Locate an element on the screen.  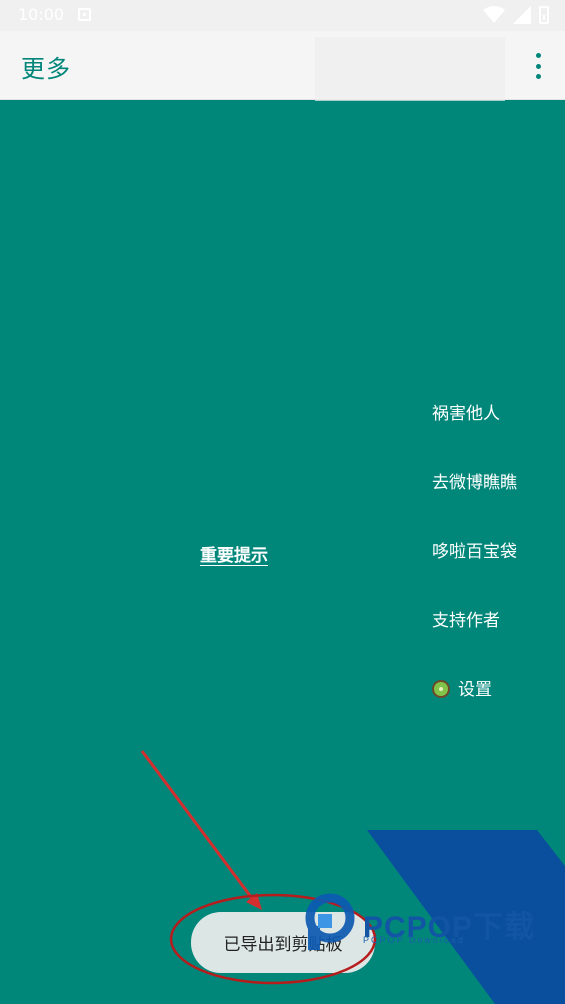
status-time: 10:00 is located at coordinates (41, 14).